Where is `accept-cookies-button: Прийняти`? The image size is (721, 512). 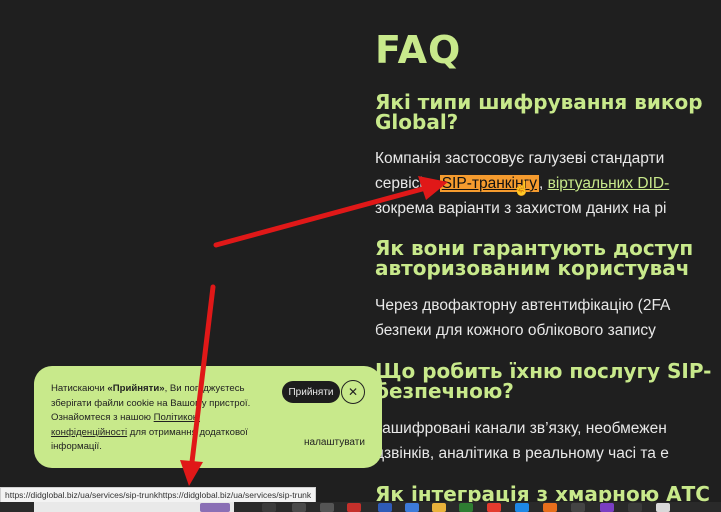
accept-cookies-button: Прийняти is located at coordinates (311, 392).